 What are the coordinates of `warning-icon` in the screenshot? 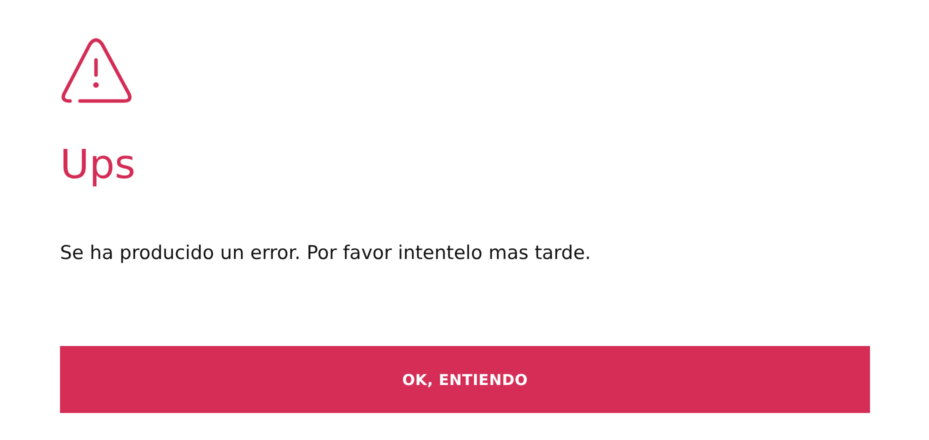 It's located at (96, 71).